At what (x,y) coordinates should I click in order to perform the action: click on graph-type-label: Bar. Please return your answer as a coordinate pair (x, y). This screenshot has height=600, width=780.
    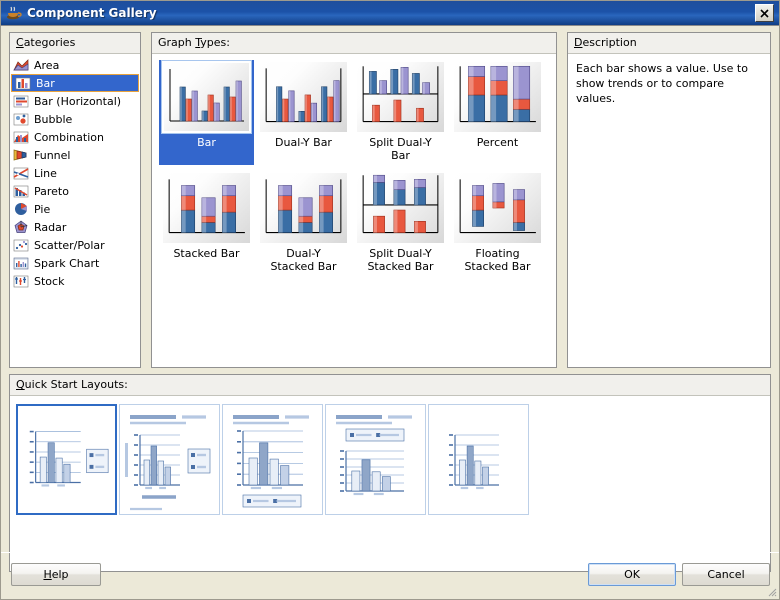
    Looking at the image, I should click on (206, 142).